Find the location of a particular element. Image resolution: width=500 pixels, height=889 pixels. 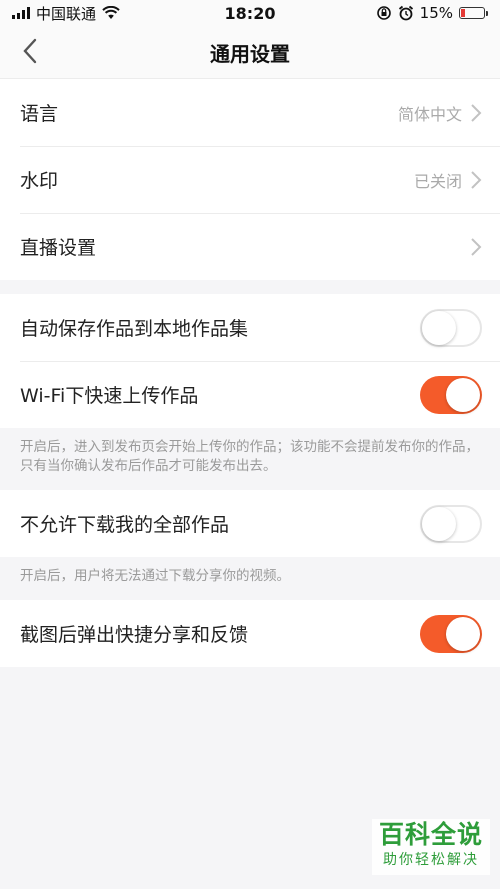

page-title: 通用设置 is located at coordinates (250, 53).